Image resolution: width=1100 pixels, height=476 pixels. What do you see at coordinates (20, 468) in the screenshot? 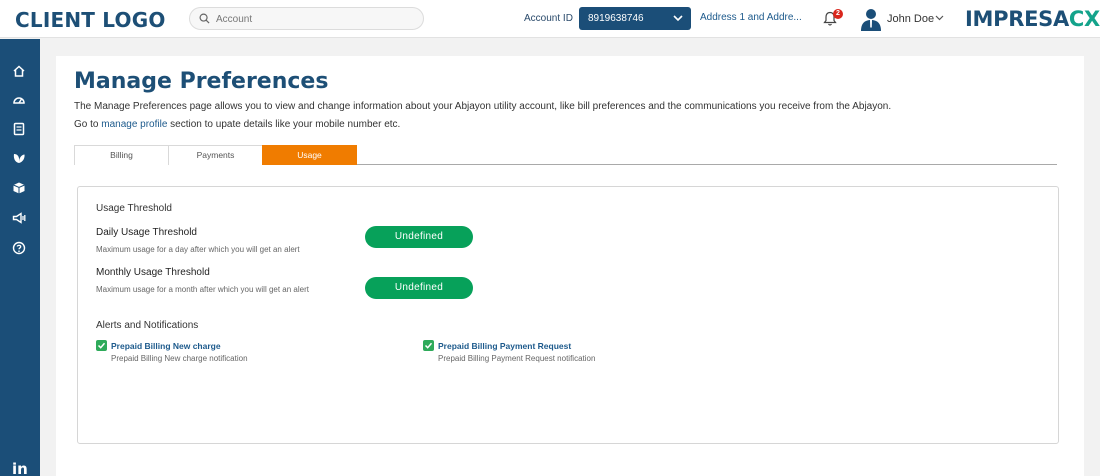
I see `linkedin-icon: in` at bounding box center [20, 468].